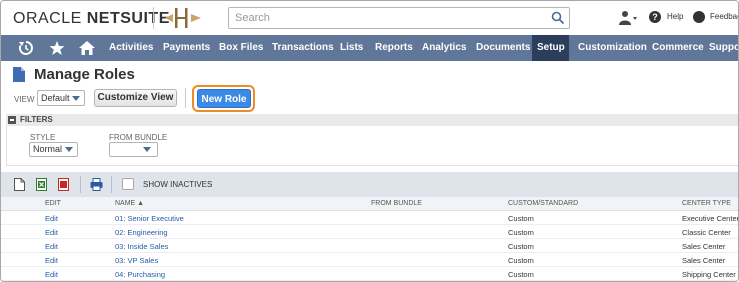 This screenshot has width=739, height=282. I want to click on view-select: Default, so click(61, 98).